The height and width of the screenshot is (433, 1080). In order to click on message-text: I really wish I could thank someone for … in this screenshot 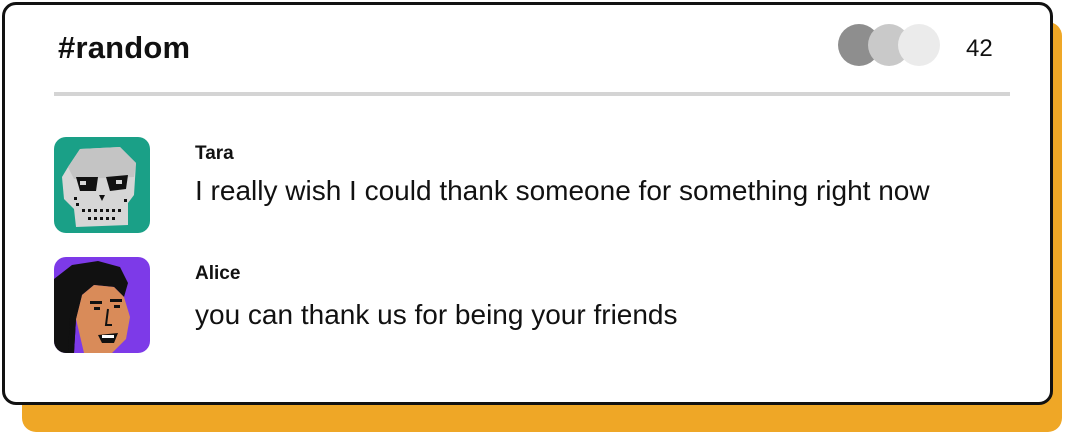, I will do `click(562, 190)`.